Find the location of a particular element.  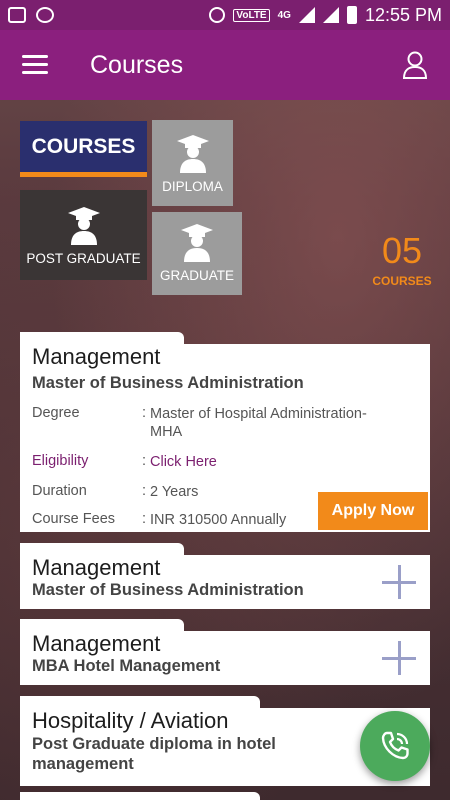

apply-now-button: Apply Now is located at coordinates (373, 511).